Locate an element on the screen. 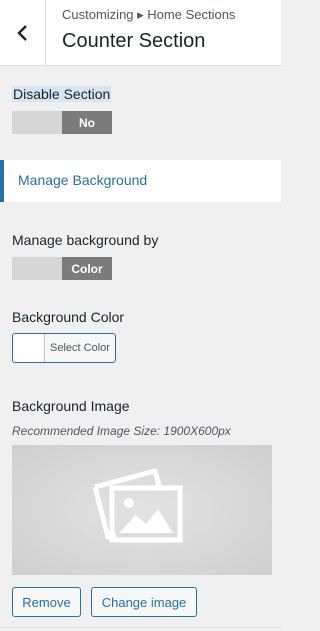 The width and height of the screenshot is (320, 631). change-image-button: Change image is located at coordinates (144, 602).